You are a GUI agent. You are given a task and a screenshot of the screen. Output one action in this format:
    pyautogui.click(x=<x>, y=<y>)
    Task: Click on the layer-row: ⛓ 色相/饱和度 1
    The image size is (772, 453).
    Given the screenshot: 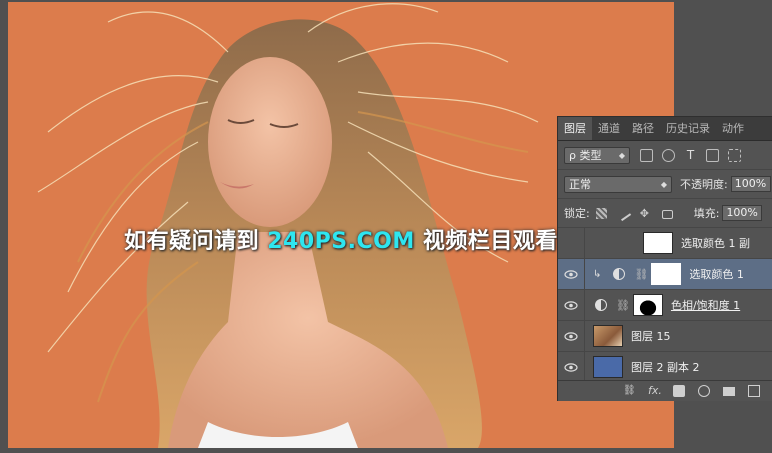 What is the action you would take?
    pyautogui.click(x=665, y=305)
    